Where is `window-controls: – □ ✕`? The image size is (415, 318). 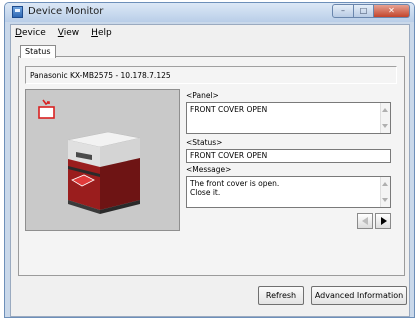 window-controls: – □ ✕ is located at coordinates (371, 12).